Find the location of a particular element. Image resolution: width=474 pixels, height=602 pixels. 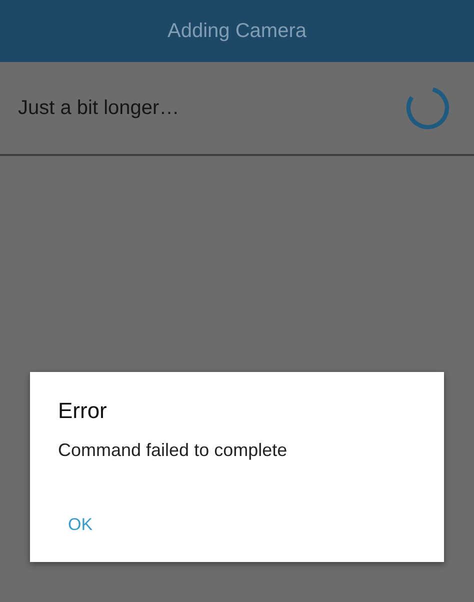

dialog-message: Command failed to complete is located at coordinates (173, 450).